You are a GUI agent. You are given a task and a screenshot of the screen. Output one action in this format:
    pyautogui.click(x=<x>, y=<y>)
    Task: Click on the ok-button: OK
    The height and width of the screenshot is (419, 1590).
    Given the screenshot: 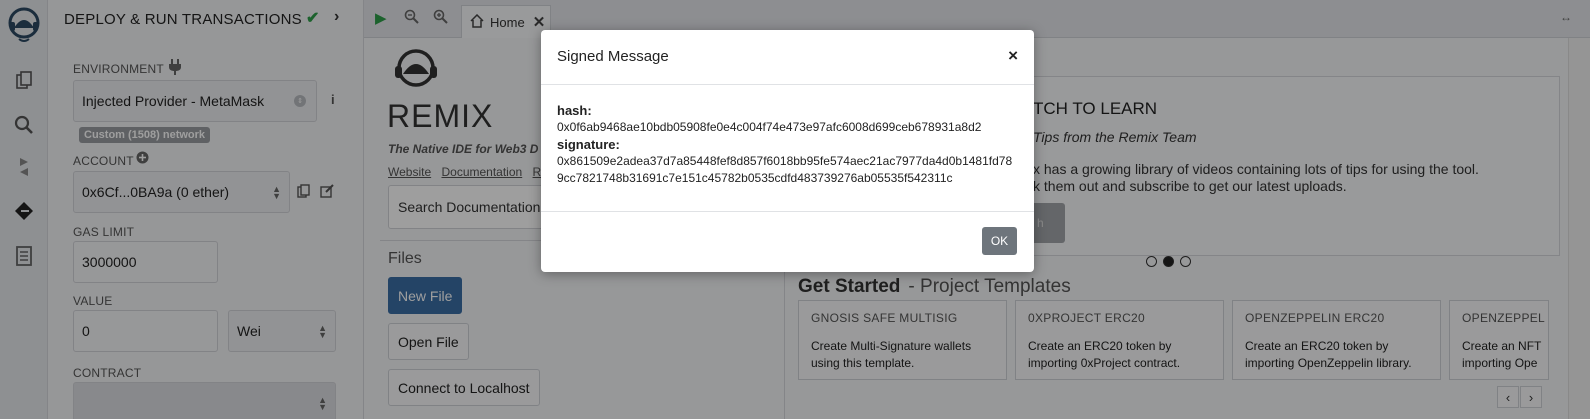 What is the action you would take?
    pyautogui.click(x=999, y=241)
    